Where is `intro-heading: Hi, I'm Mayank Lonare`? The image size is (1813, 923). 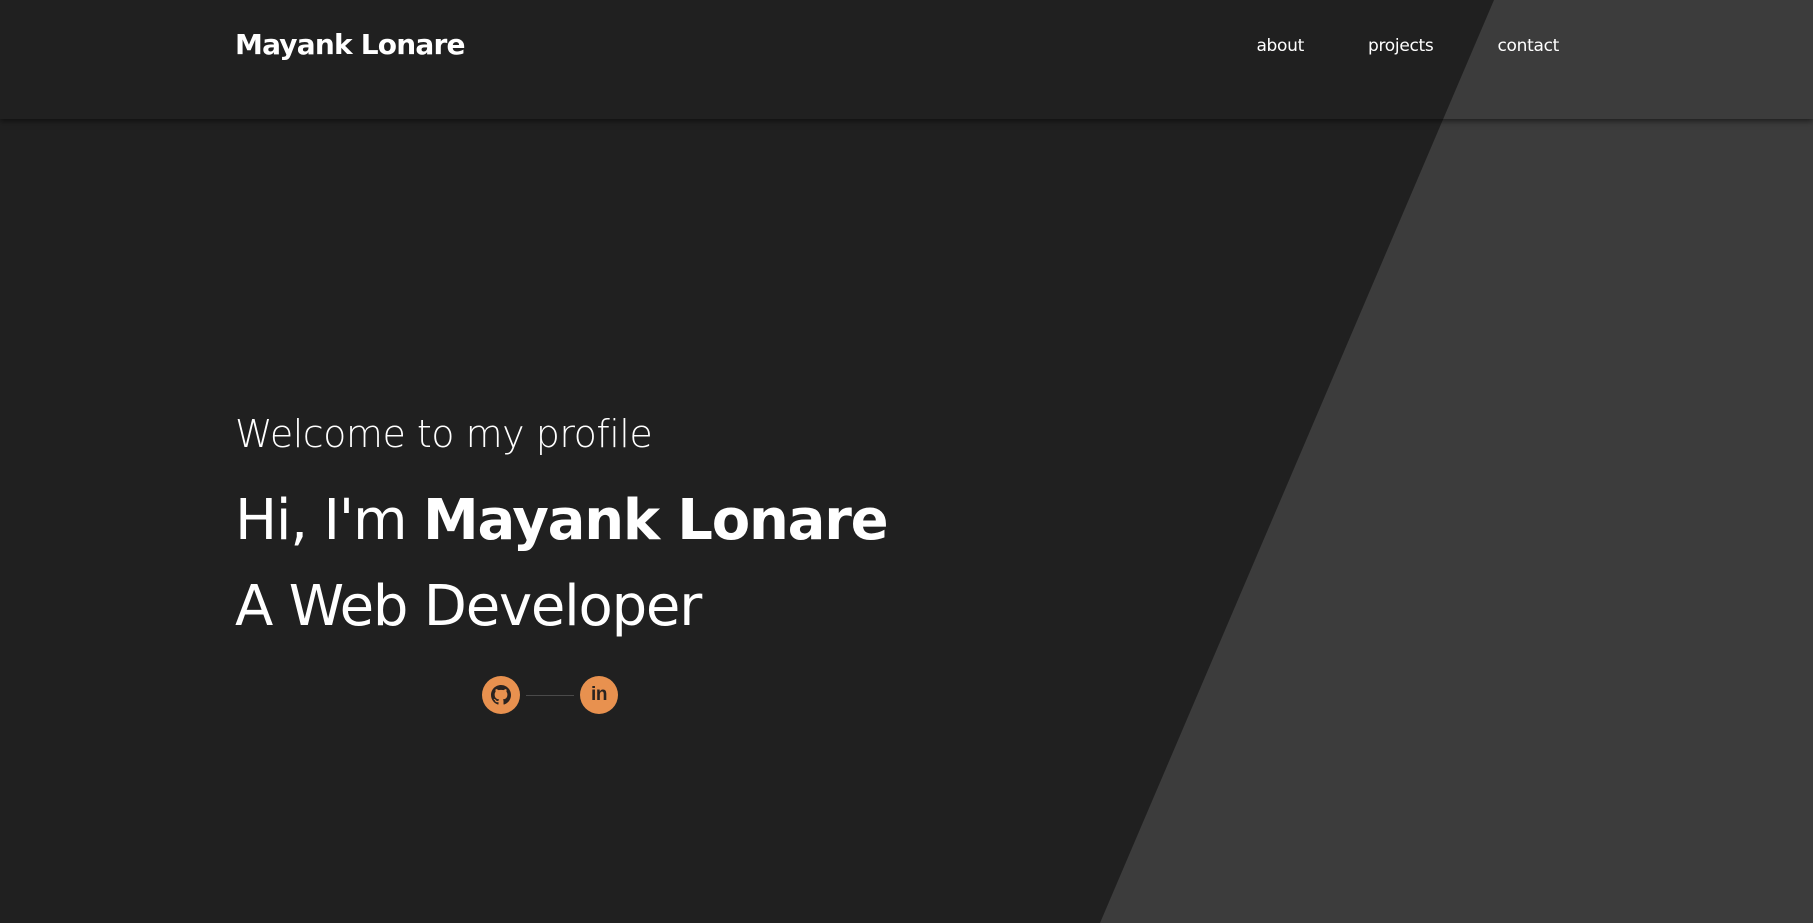
intro-heading: Hi, I'm Mayank Lonare is located at coordinates (562, 520).